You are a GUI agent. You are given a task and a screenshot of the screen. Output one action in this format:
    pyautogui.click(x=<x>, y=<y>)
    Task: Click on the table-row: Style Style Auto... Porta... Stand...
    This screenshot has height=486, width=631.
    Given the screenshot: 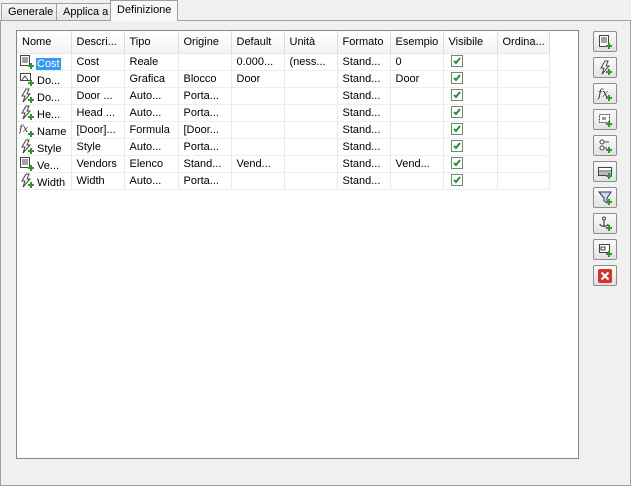 What is the action you would take?
    pyautogui.click(x=283, y=147)
    